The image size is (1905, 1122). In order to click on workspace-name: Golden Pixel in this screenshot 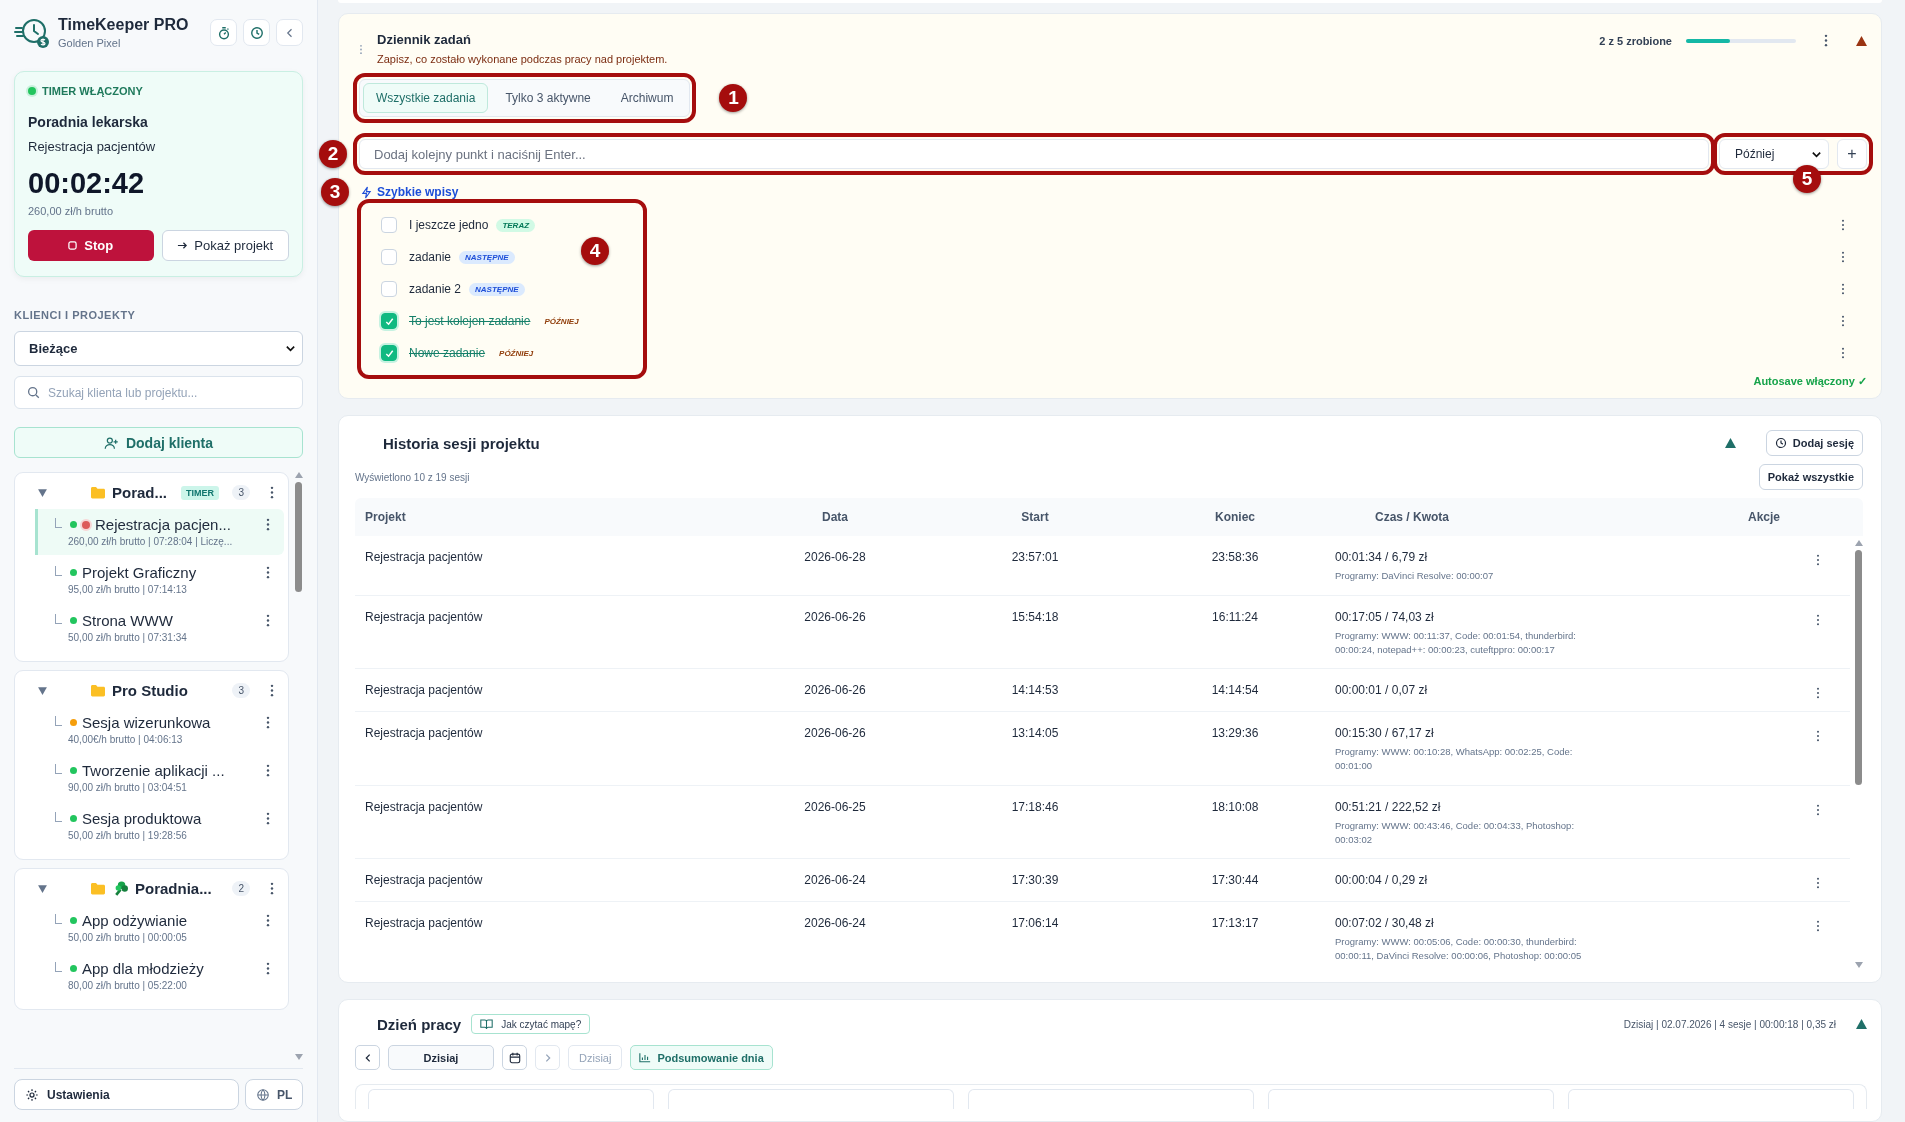, I will do `click(90, 43)`.